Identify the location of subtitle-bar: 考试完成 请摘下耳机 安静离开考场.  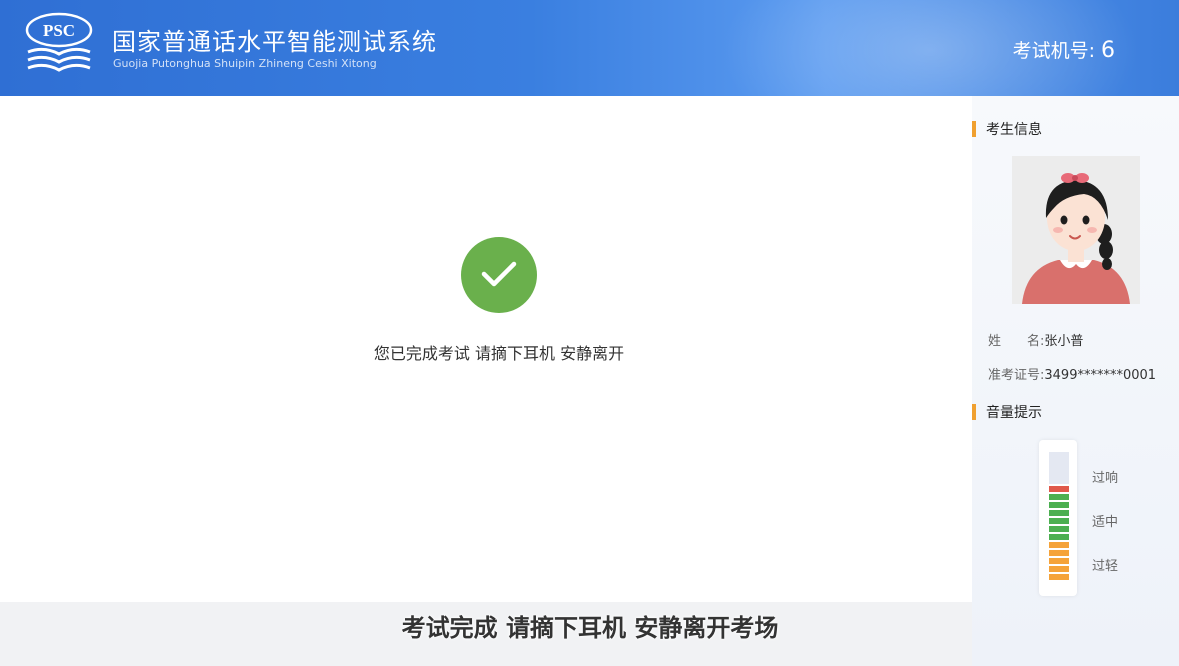
(486, 634).